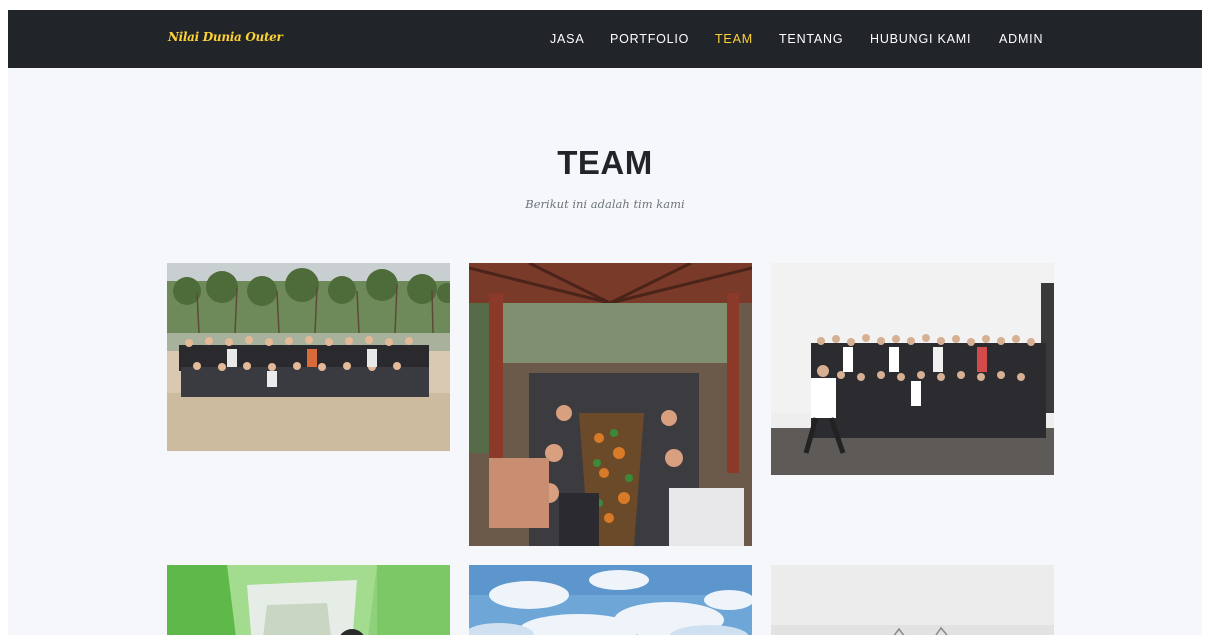  I want to click on beach-image, so click(308, 357).